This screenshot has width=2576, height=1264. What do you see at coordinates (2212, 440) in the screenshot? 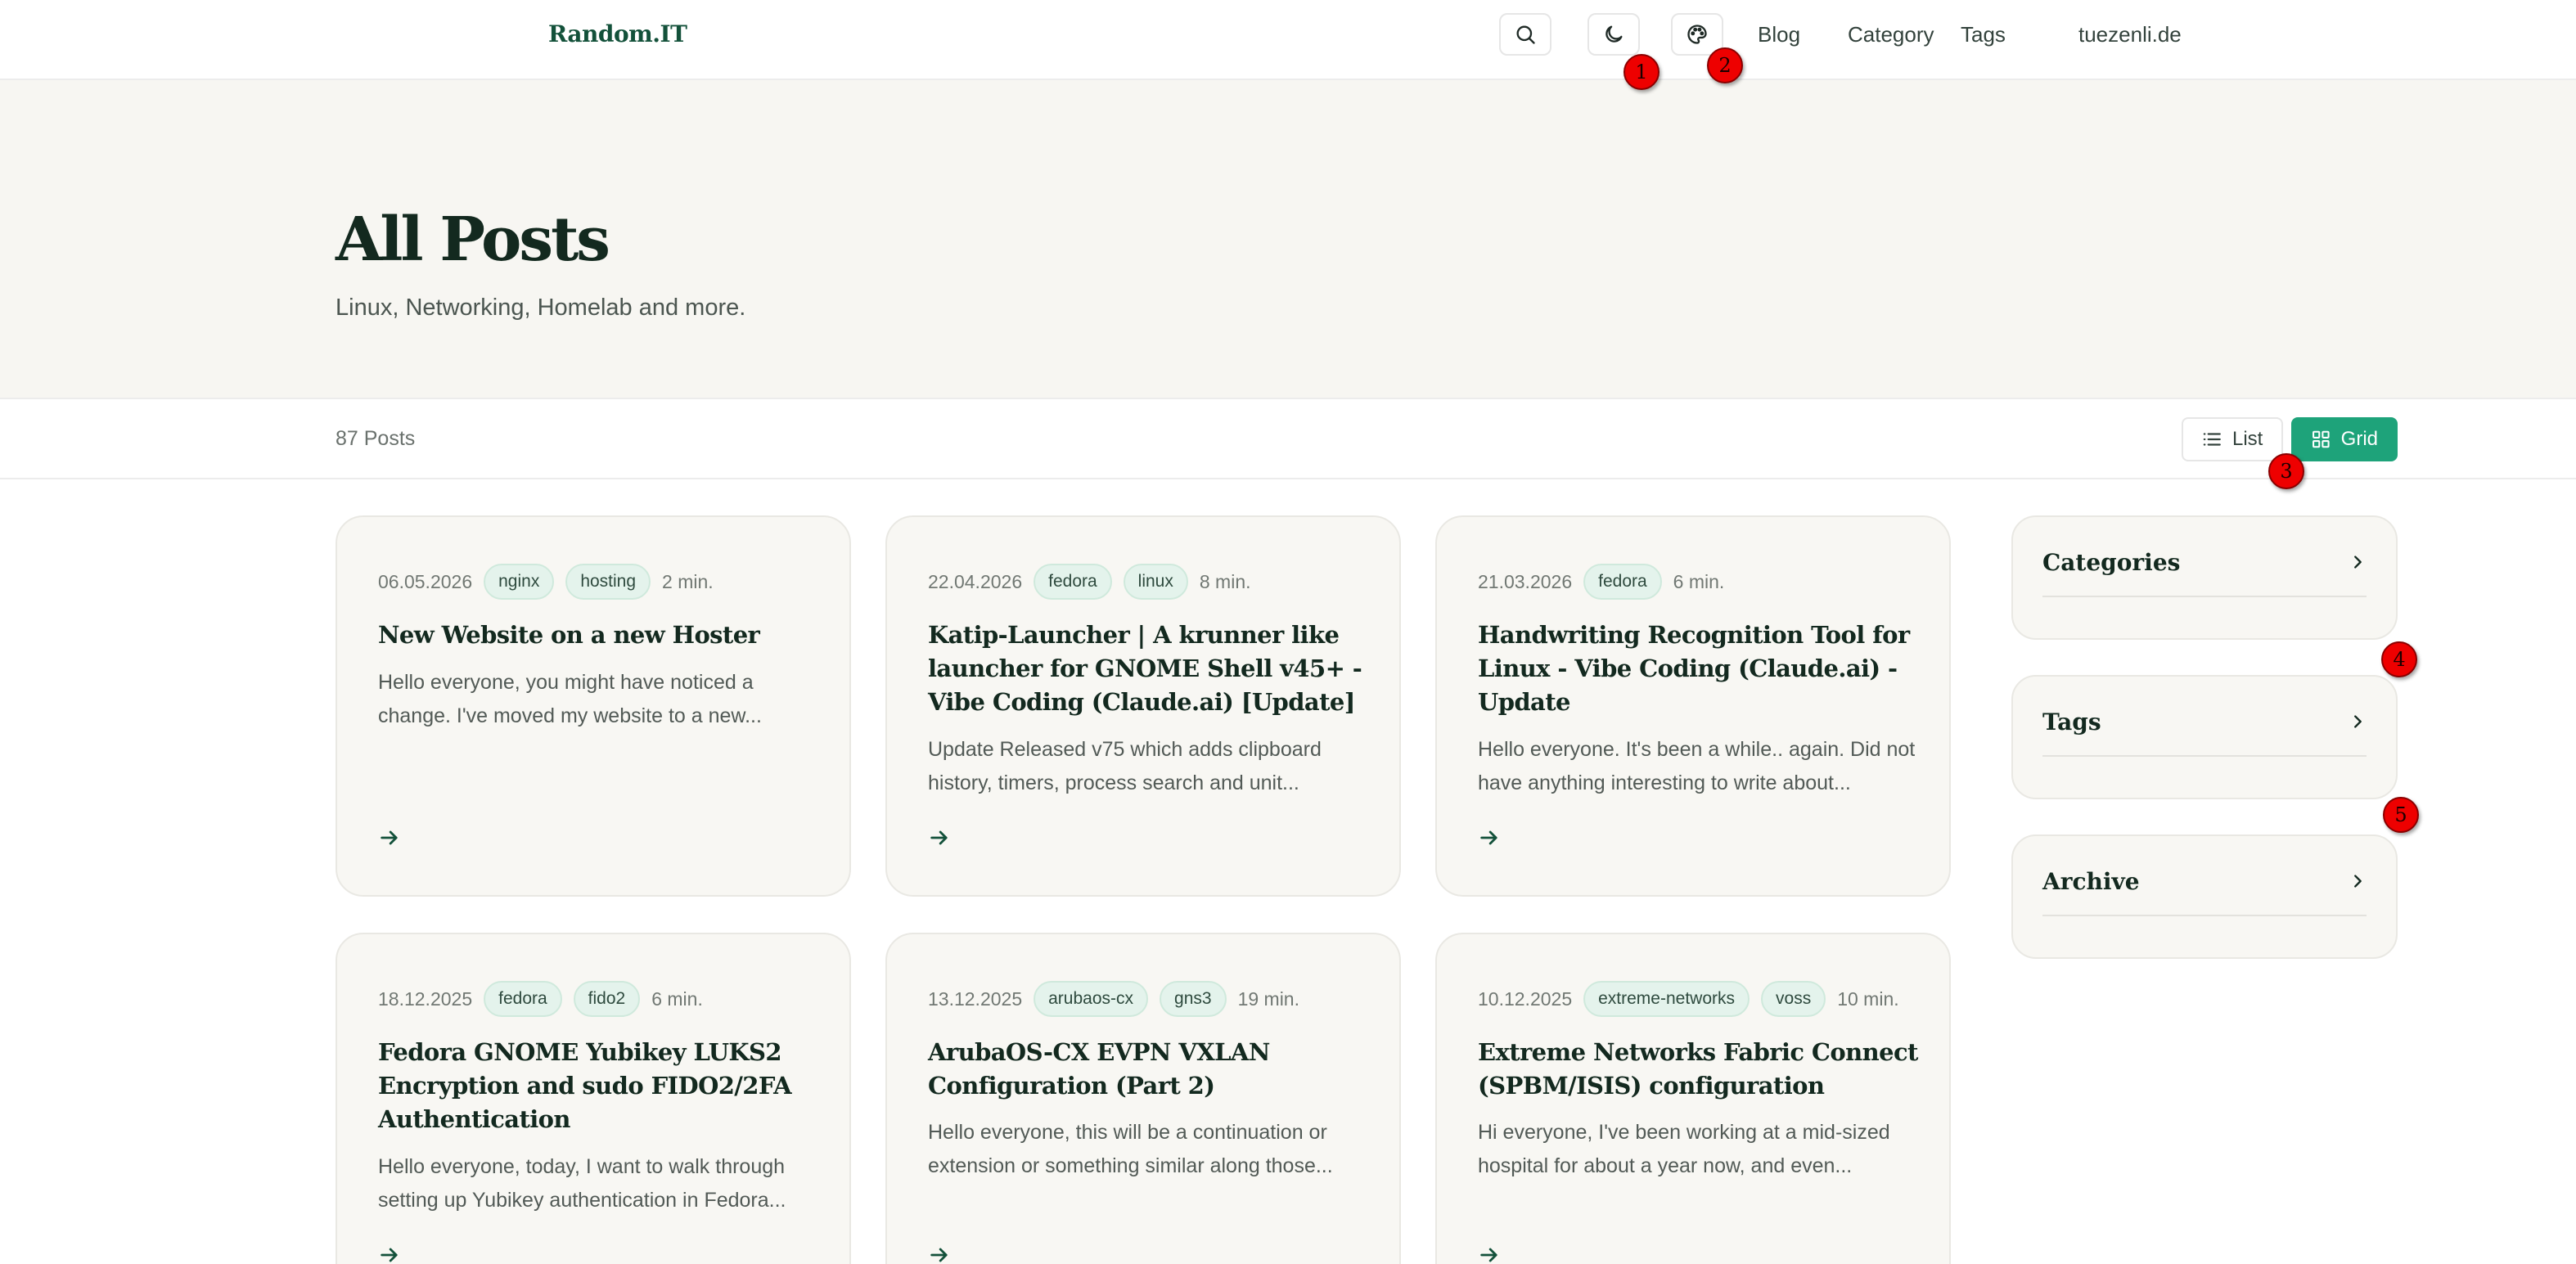
I see `list-icon` at bounding box center [2212, 440].